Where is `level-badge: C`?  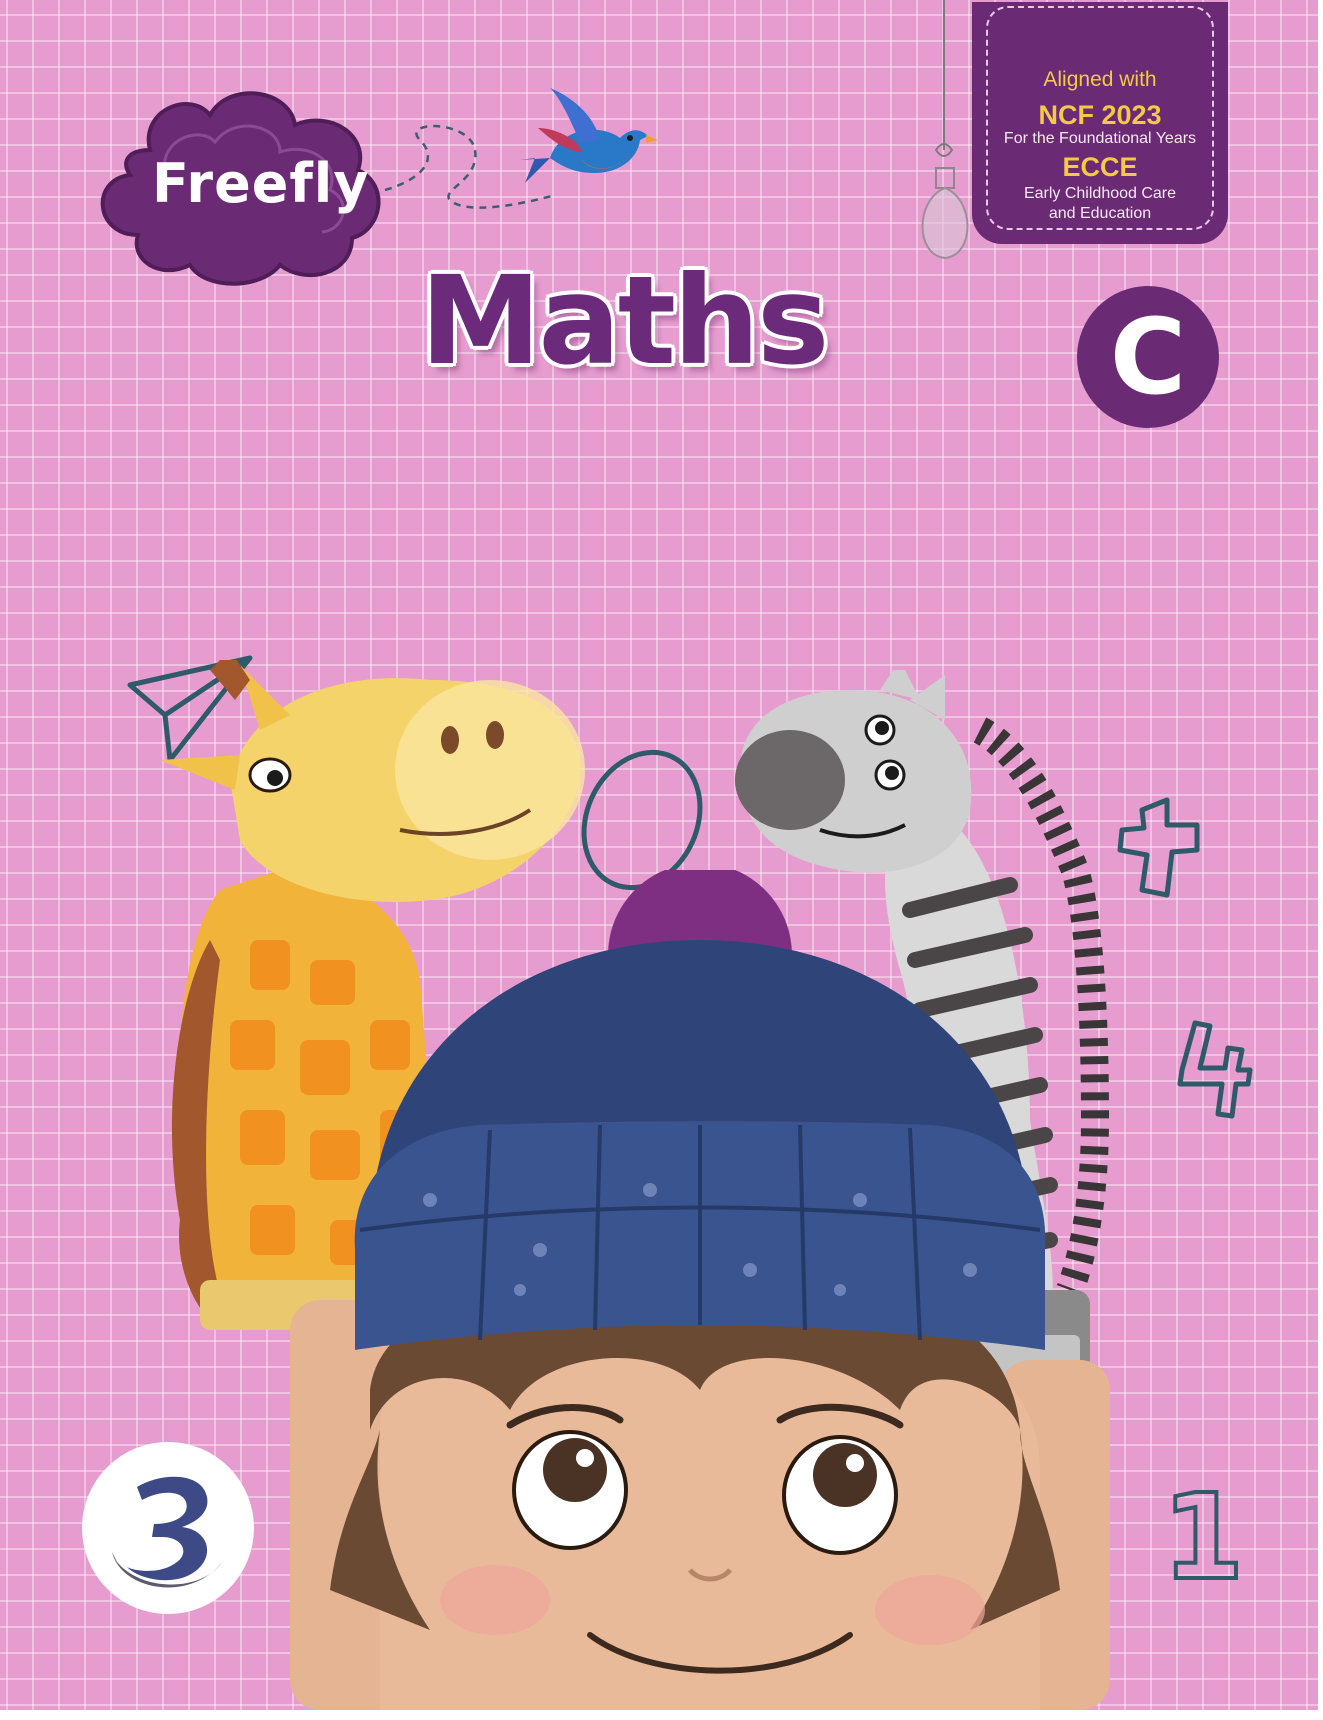
level-badge: C is located at coordinates (1148, 357).